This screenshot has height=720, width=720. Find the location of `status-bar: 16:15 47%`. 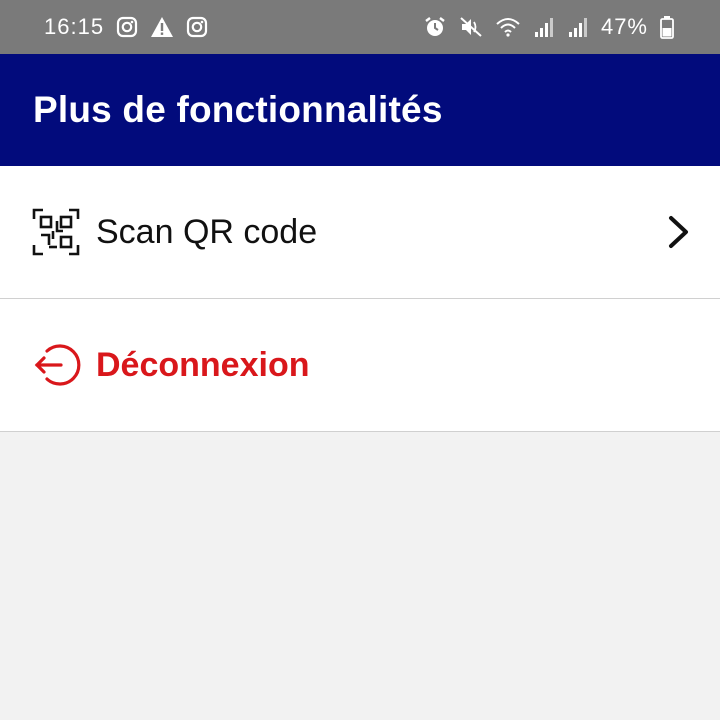

status-bar: 16:15 47% is located at coordinates (360, 27).